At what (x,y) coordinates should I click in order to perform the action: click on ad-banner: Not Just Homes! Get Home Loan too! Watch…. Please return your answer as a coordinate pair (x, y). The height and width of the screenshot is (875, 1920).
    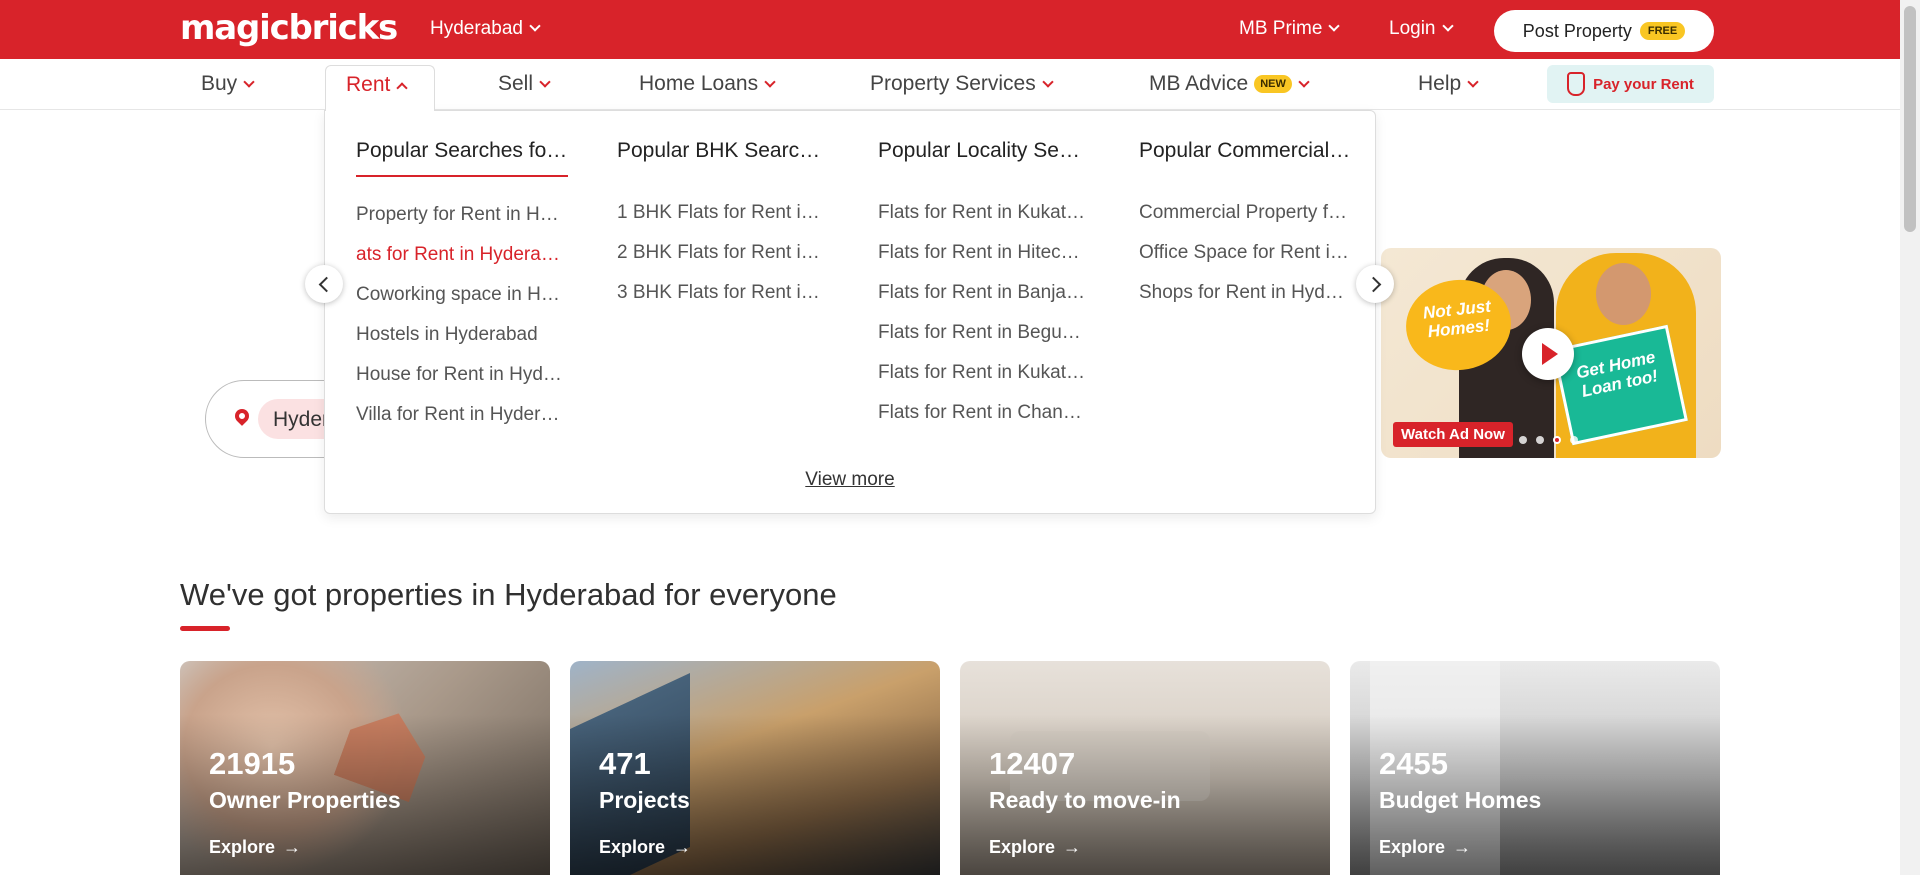
    Looking at the image, I should click on (1551, 353).